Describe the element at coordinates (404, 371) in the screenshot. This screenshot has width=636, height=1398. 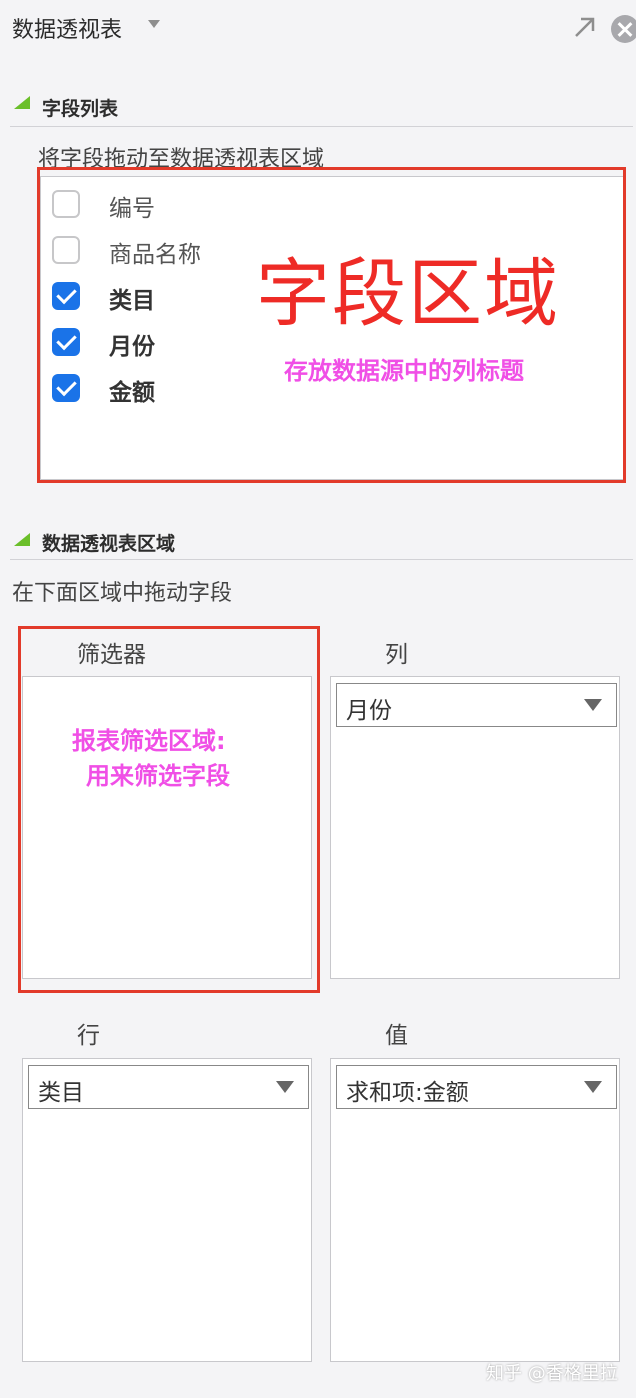
I see `field-area-annotation-note: 存放数据源中的列标题` at that location.